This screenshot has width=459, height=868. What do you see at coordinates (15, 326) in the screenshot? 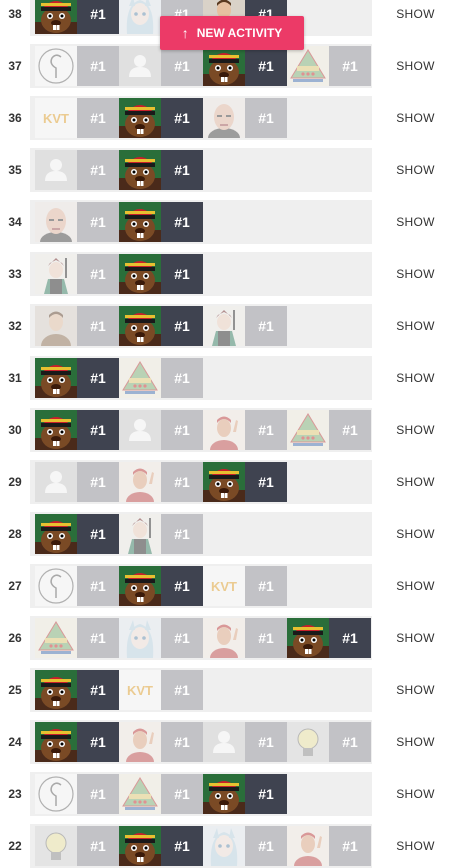
I see `row-number: 32` at bounding box center [15, 326].